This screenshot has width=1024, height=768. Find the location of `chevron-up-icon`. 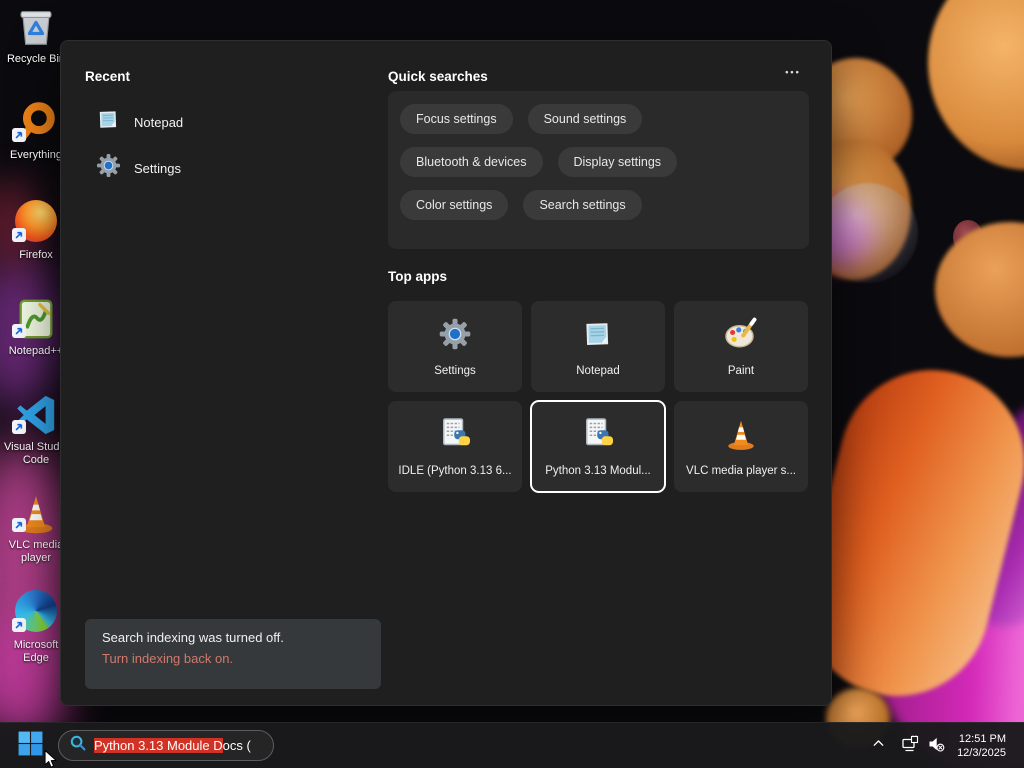

chevron-up-icon is located at coordinates (878, 746).